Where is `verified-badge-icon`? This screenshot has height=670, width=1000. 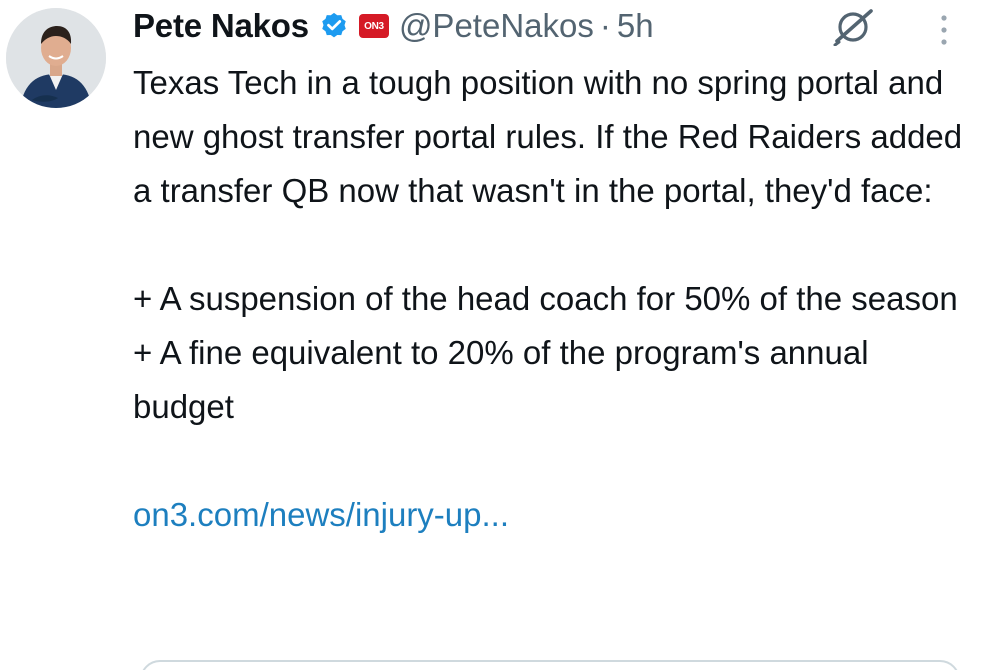 verified-badge-icon is located at coordinates (334, 26).